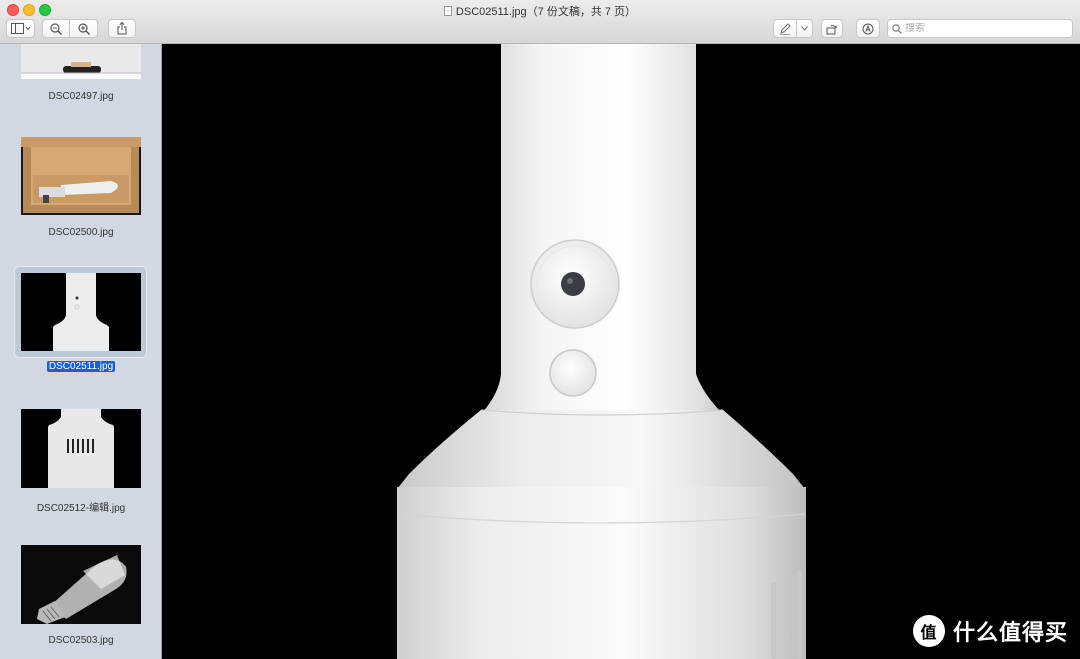 The image size is (1080, 659). I want to click on zoom-out-icon, so click(56, 28).